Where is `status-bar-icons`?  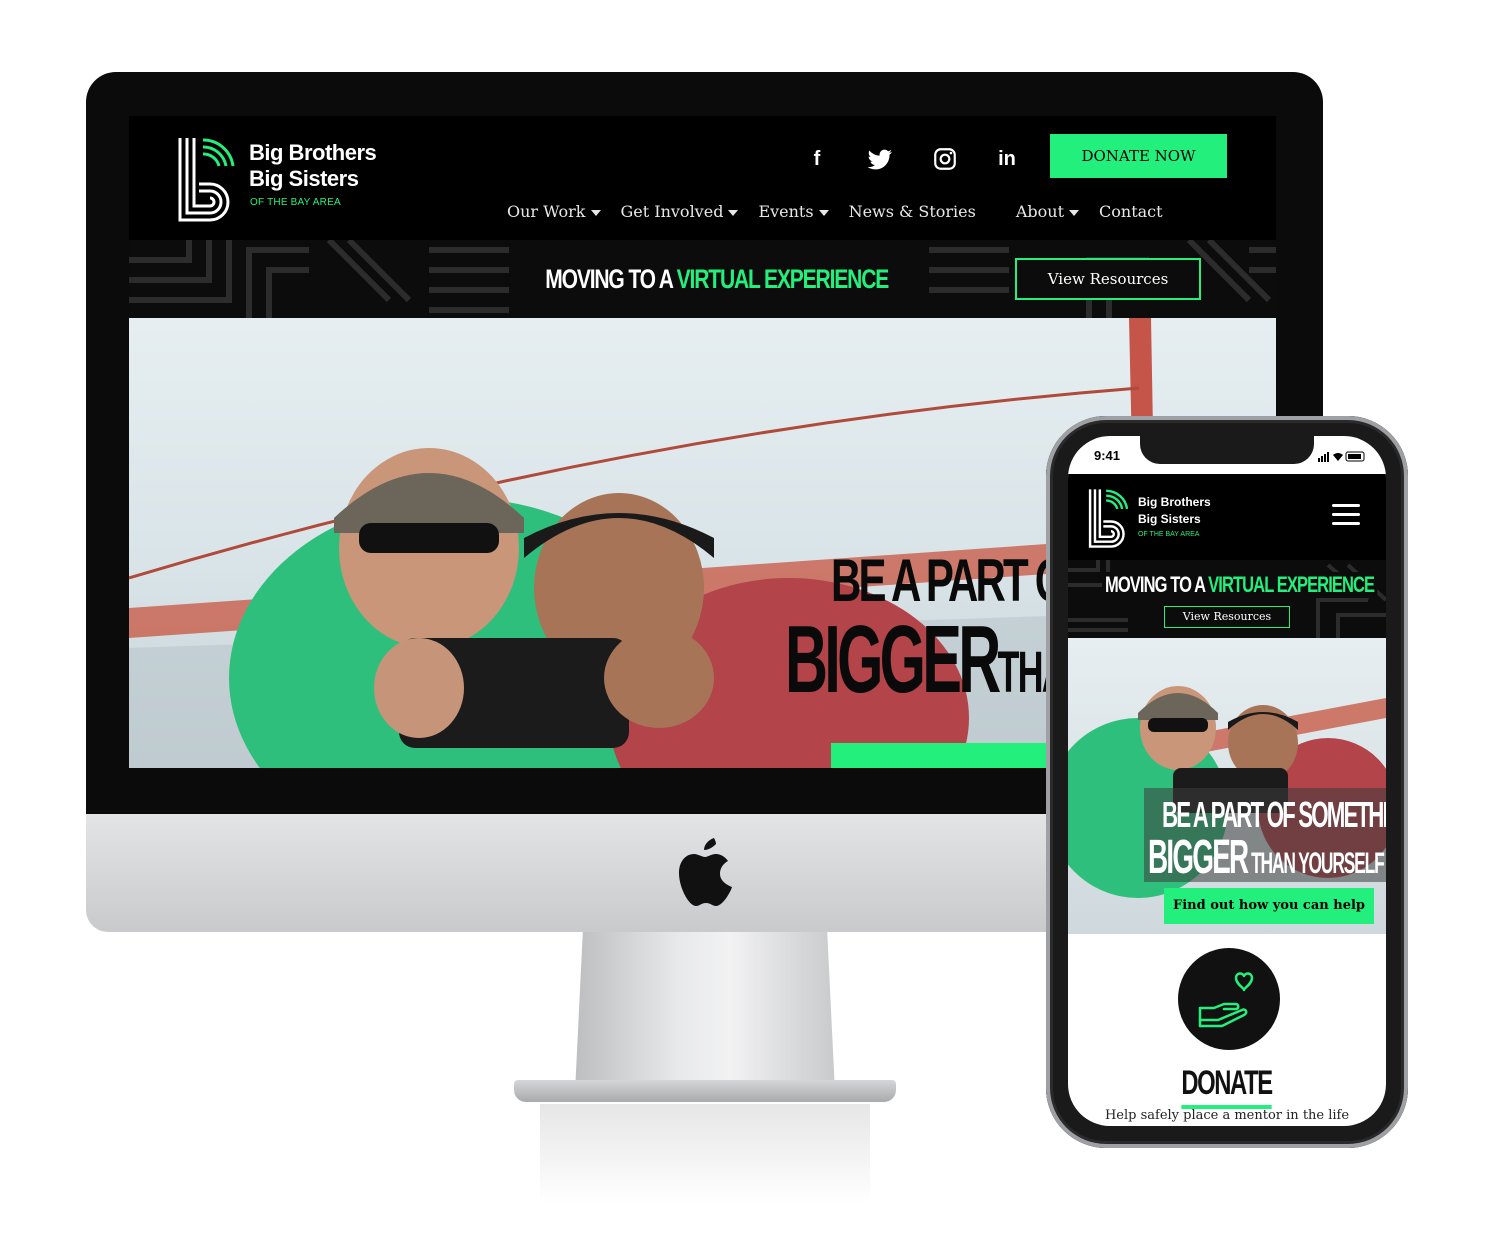
status-bar-icons is located at coordinates (1341, 456).